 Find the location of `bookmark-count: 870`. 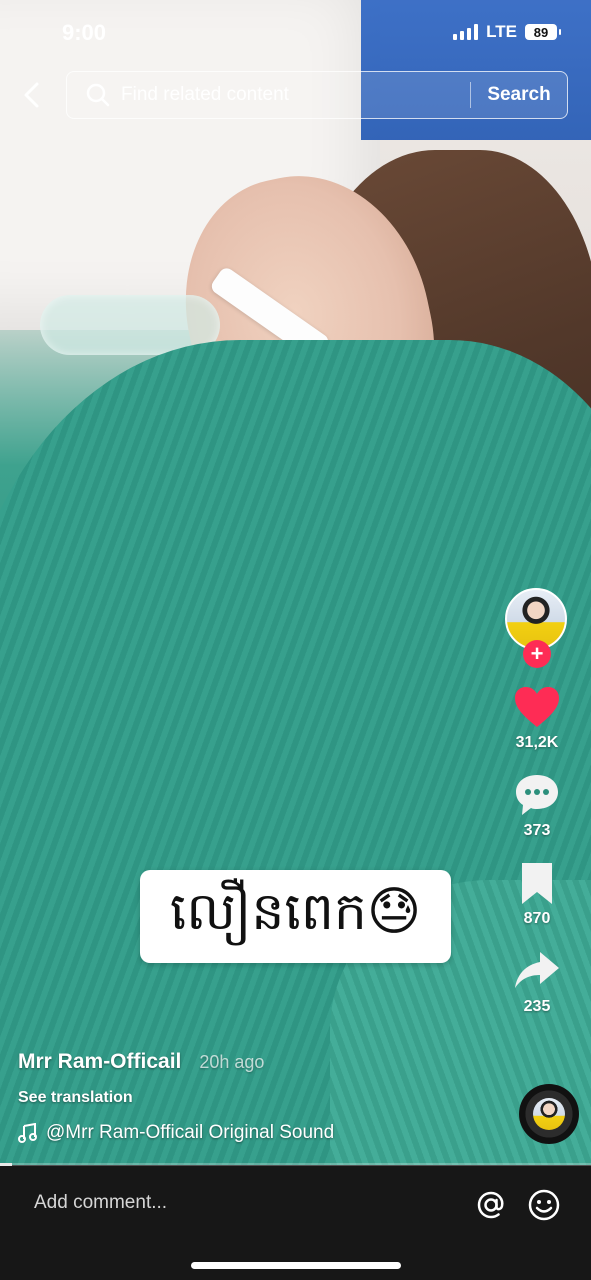

bookmark-count: 870 is located at coordinates (537, 918).